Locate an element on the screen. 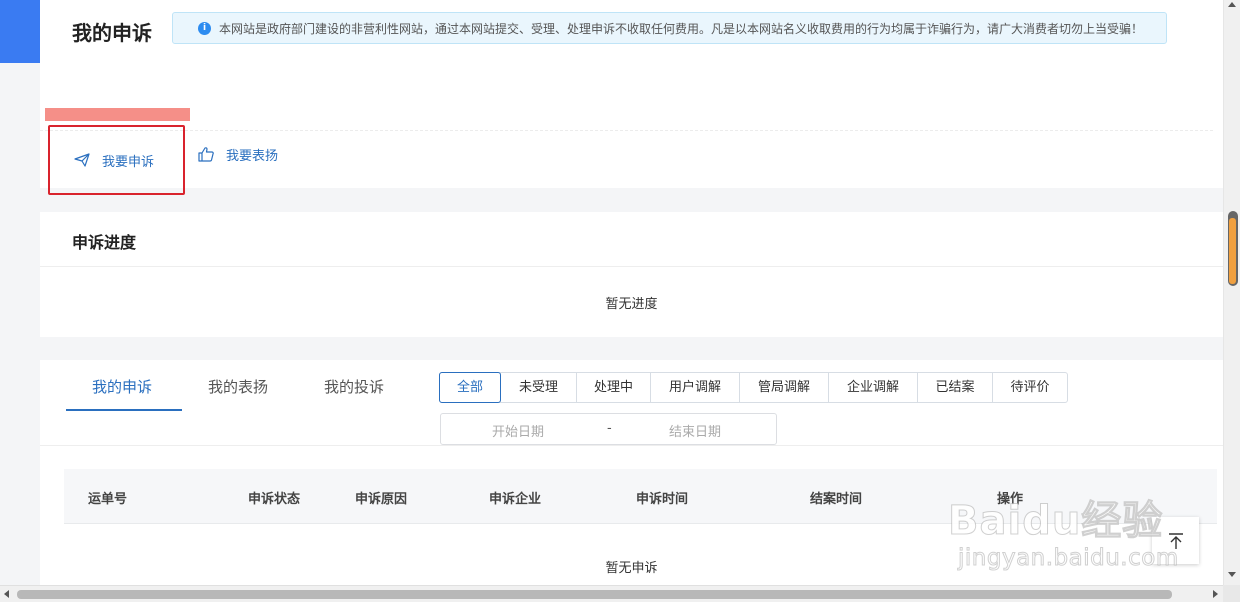  arrow-up-icon is located at coordinates (1175, 540).